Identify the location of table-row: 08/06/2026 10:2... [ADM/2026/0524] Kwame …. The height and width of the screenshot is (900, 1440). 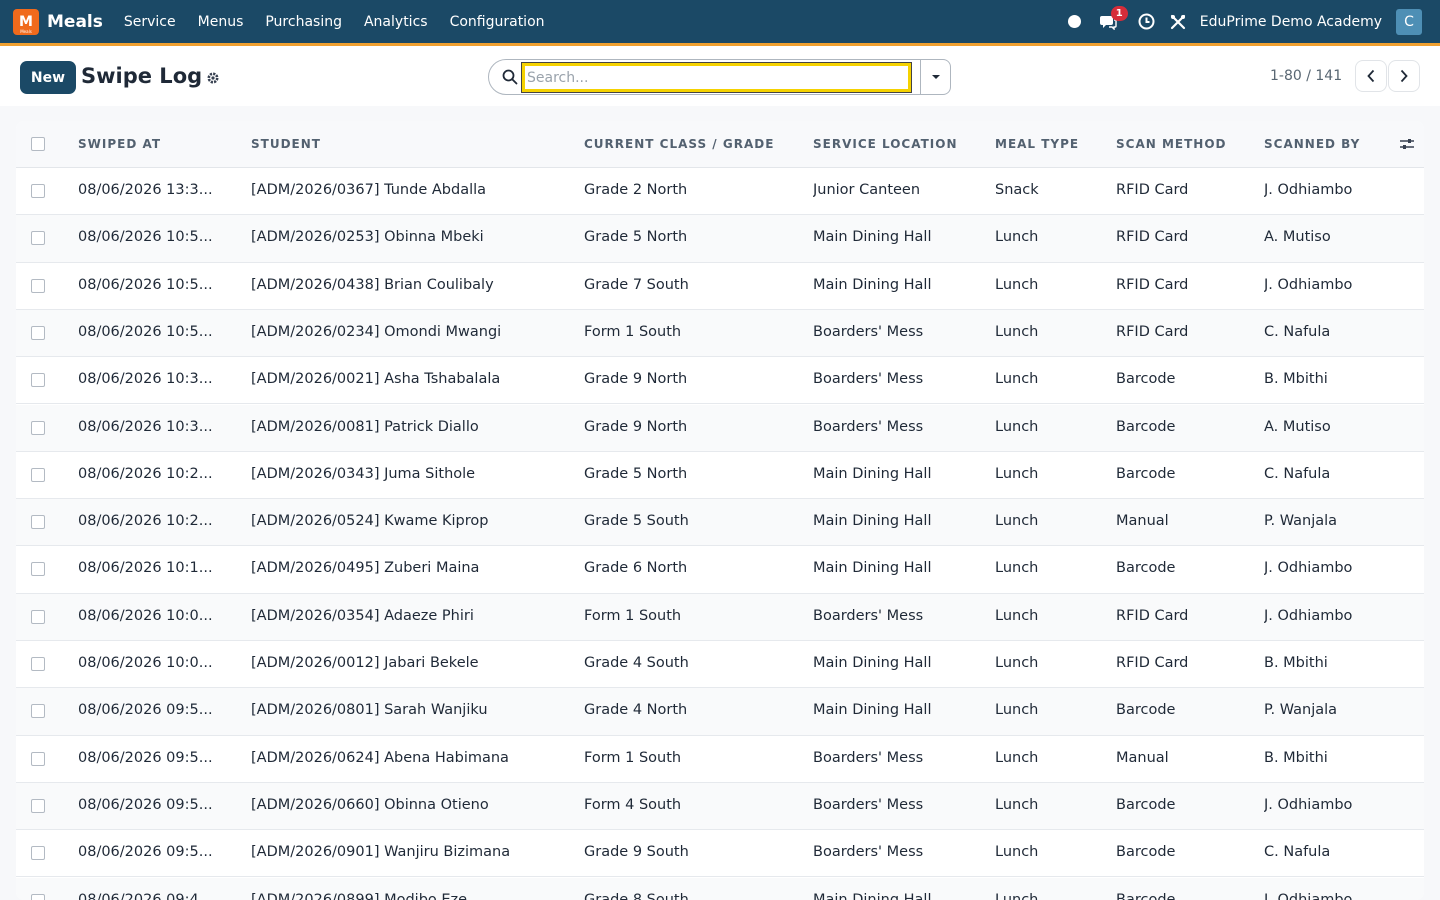
(720, 523).